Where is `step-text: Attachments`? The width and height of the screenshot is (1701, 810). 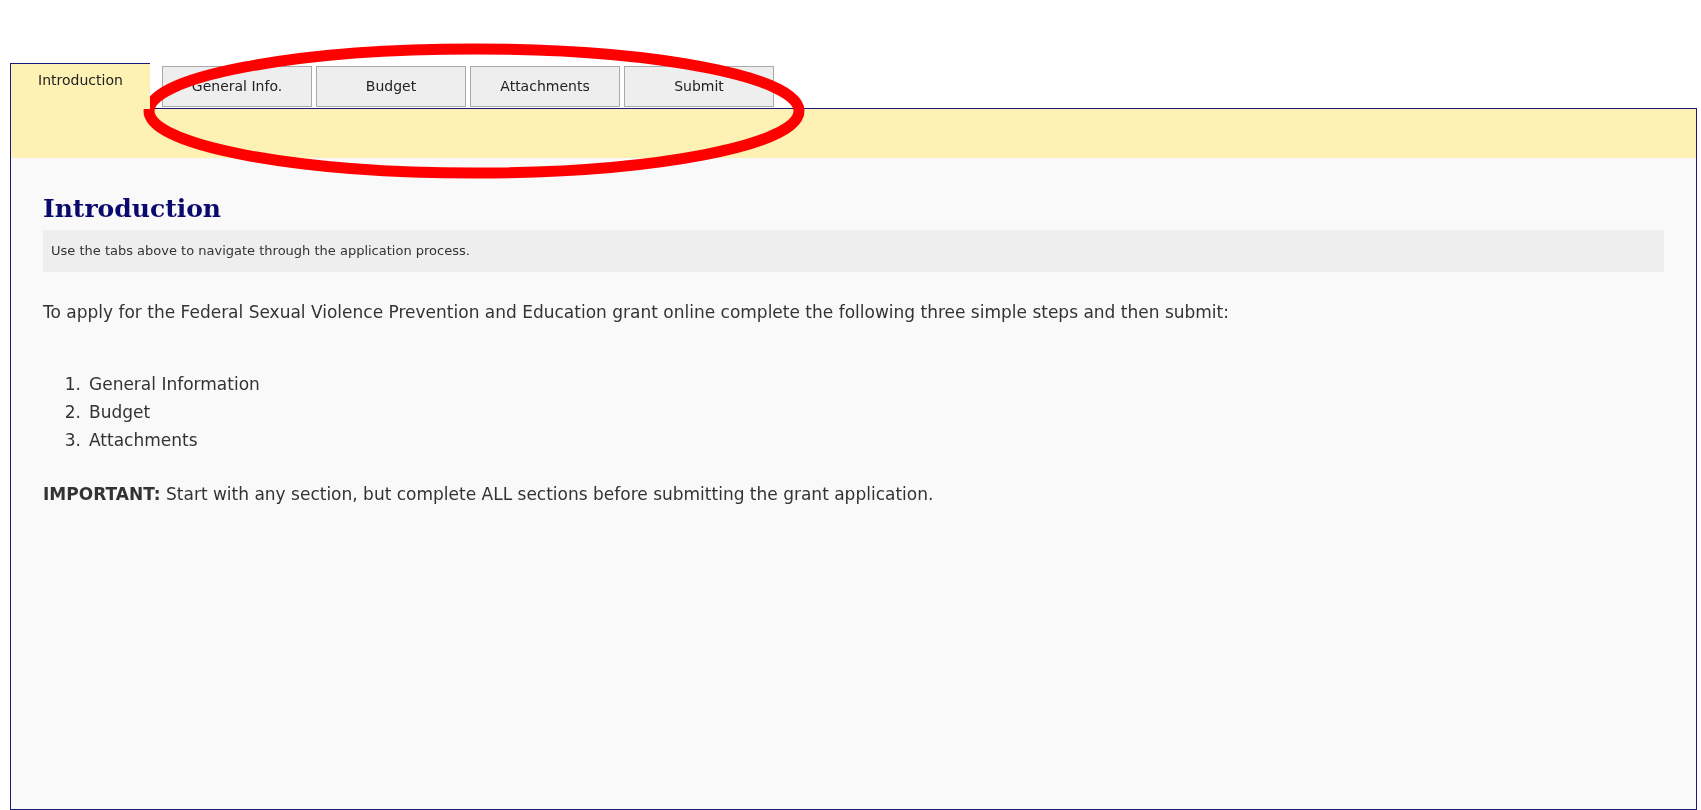
step-text: Attachments is located at coordinates (143, 440).